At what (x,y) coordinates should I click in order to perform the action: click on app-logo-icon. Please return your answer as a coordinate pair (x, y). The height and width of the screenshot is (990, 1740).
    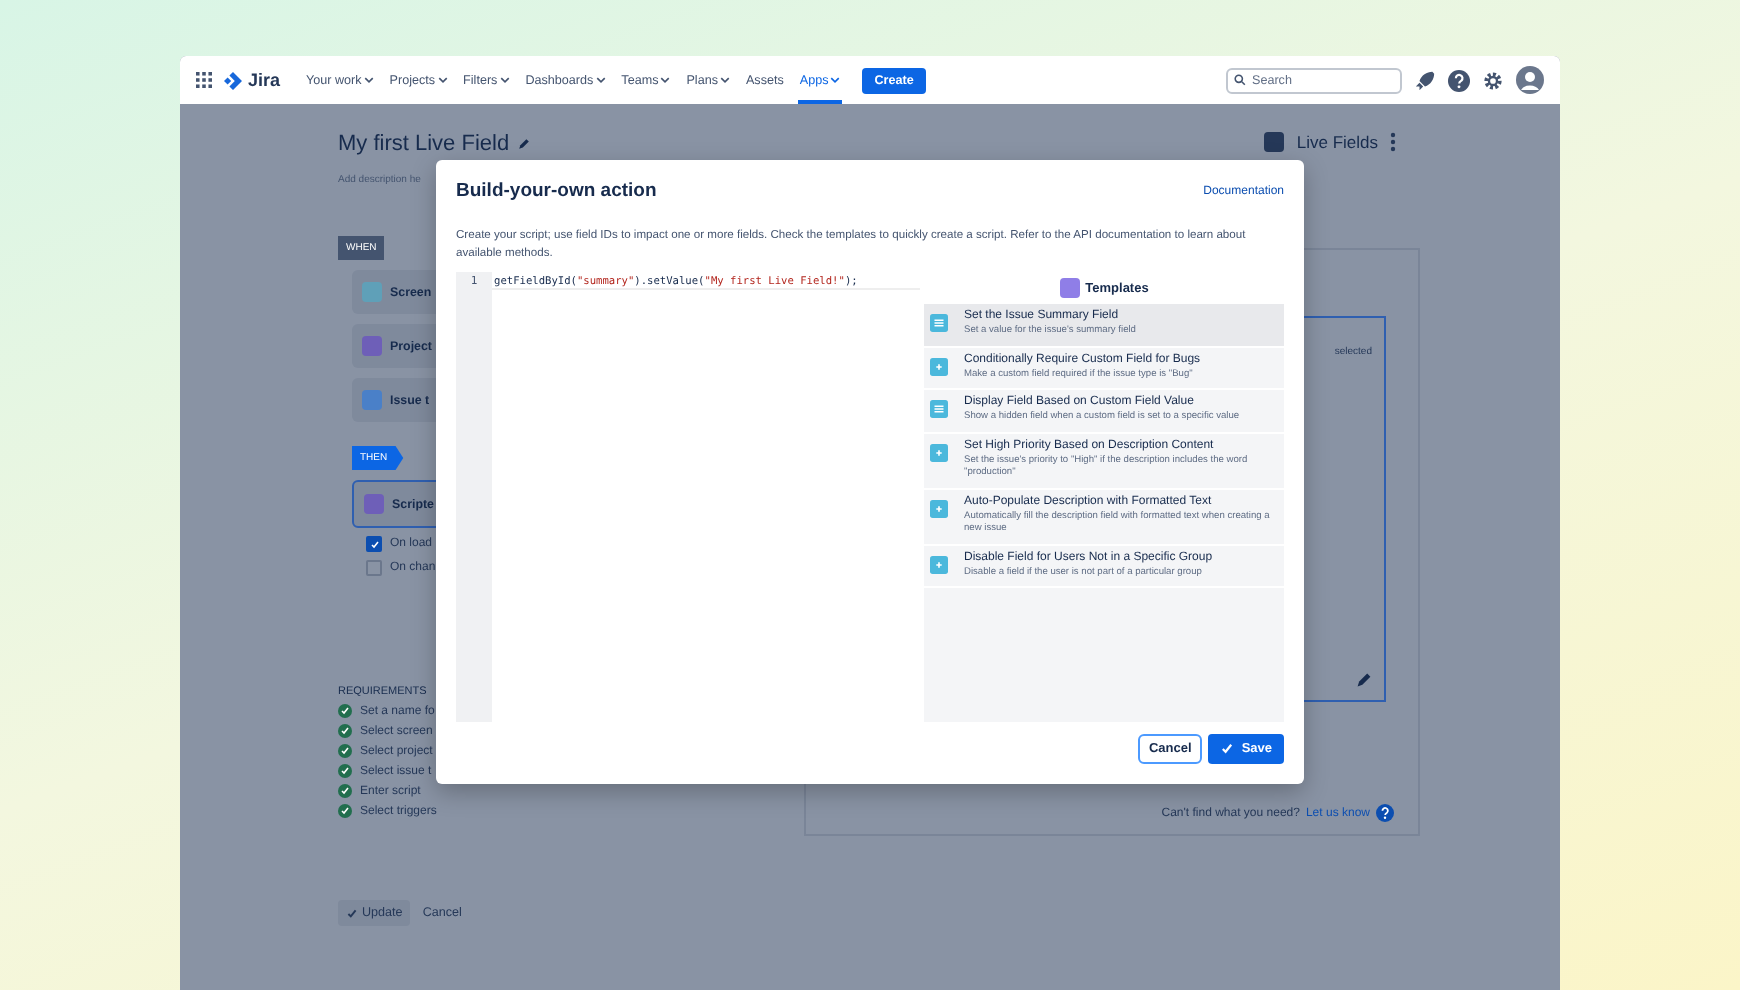
    Looking at the image, I should click on (1274, 142).